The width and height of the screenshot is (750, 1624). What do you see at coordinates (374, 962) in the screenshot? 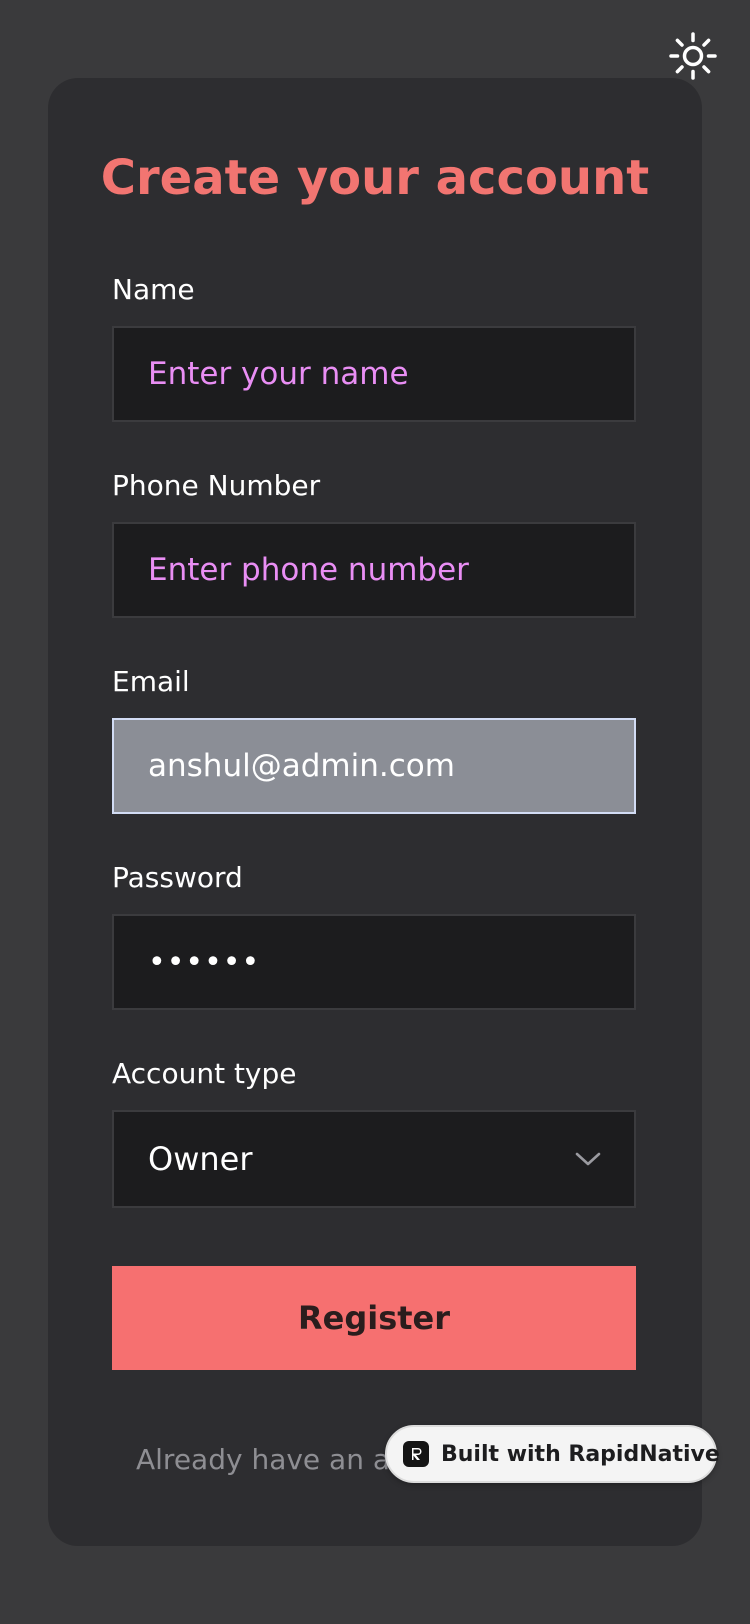
I see `password-input` at bounding box center [374, 962].